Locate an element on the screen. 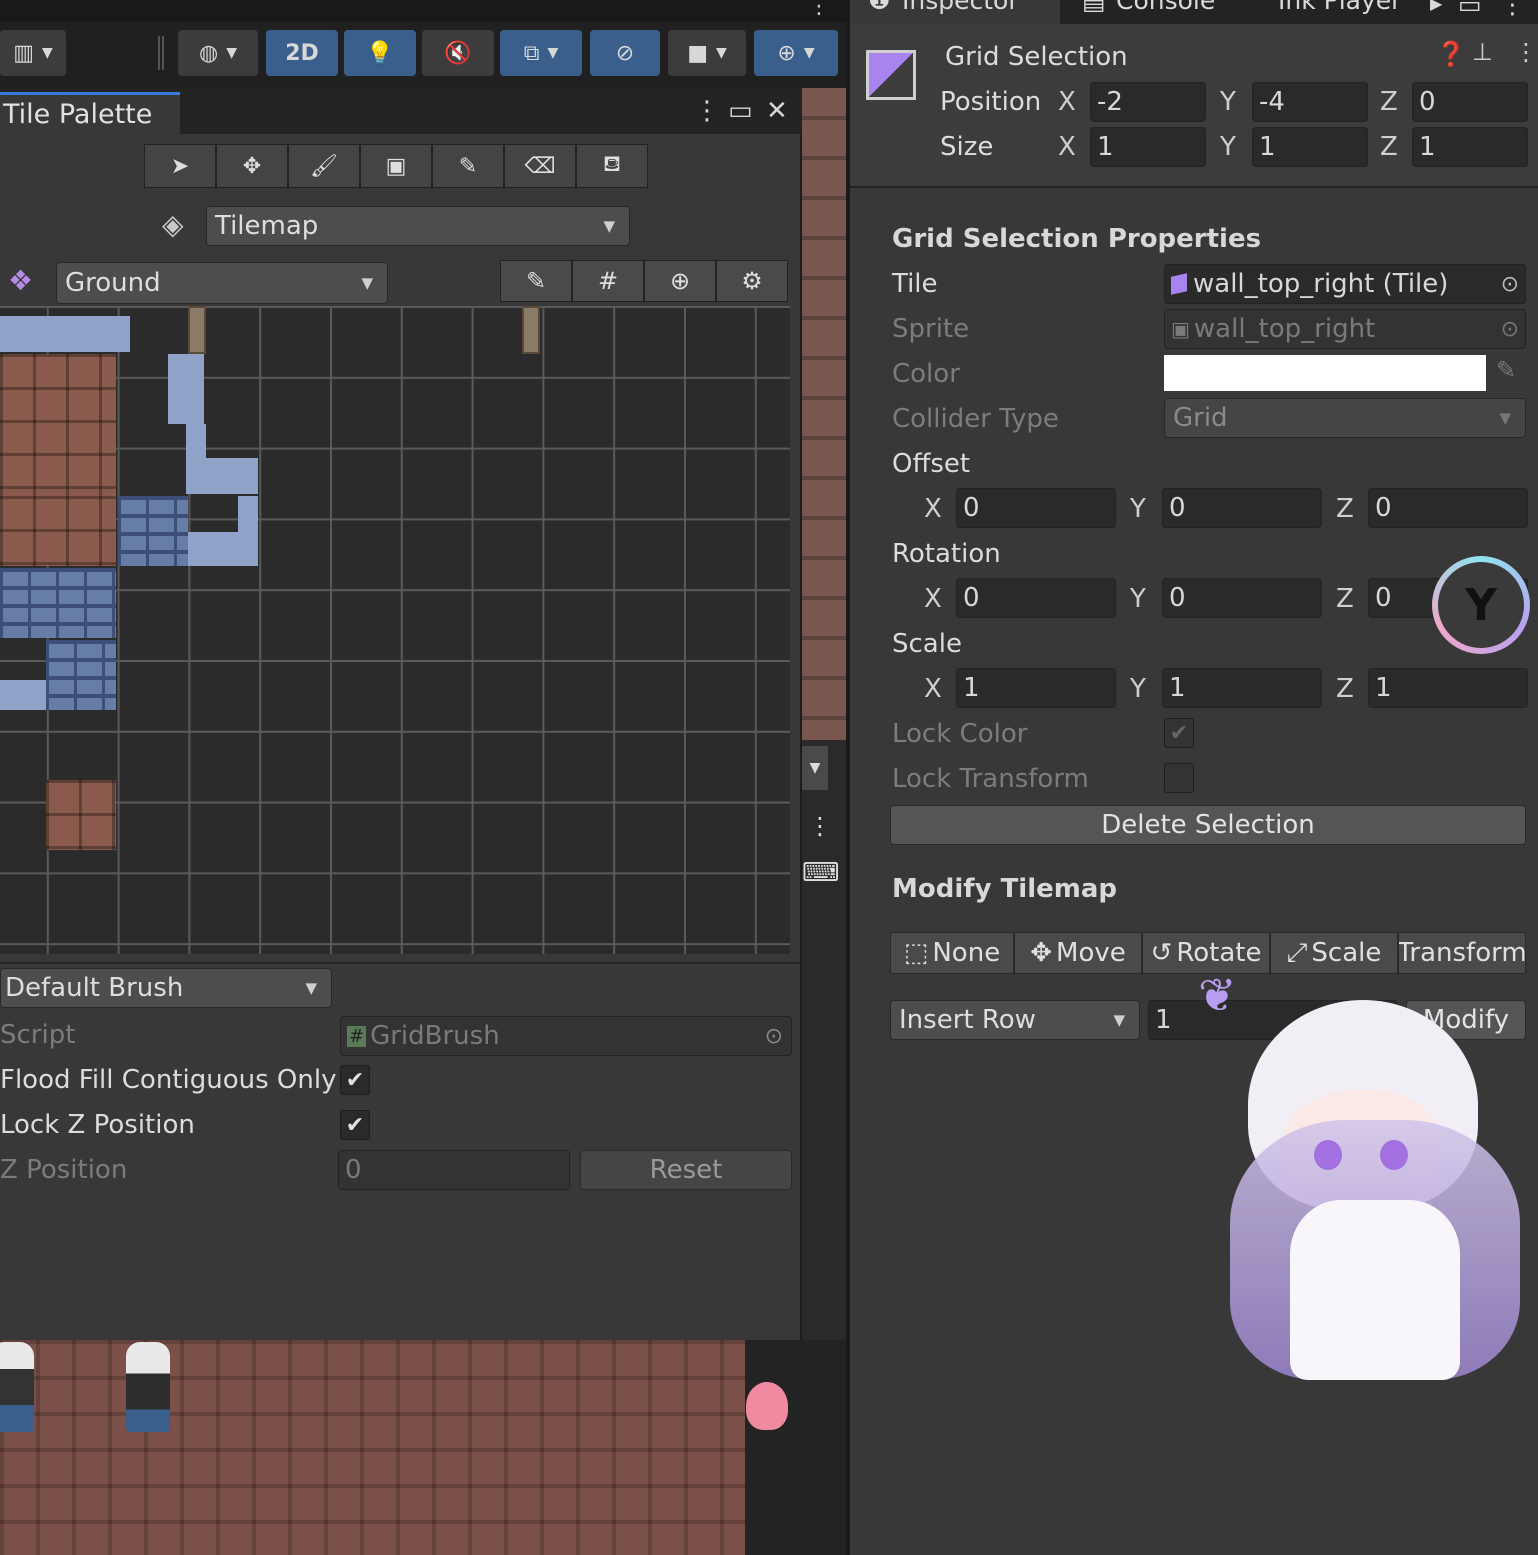 The image size is (1538, 1555). sprite-field: ▣ wall_top_right ⊙ is located at coordinates (1345, 329).